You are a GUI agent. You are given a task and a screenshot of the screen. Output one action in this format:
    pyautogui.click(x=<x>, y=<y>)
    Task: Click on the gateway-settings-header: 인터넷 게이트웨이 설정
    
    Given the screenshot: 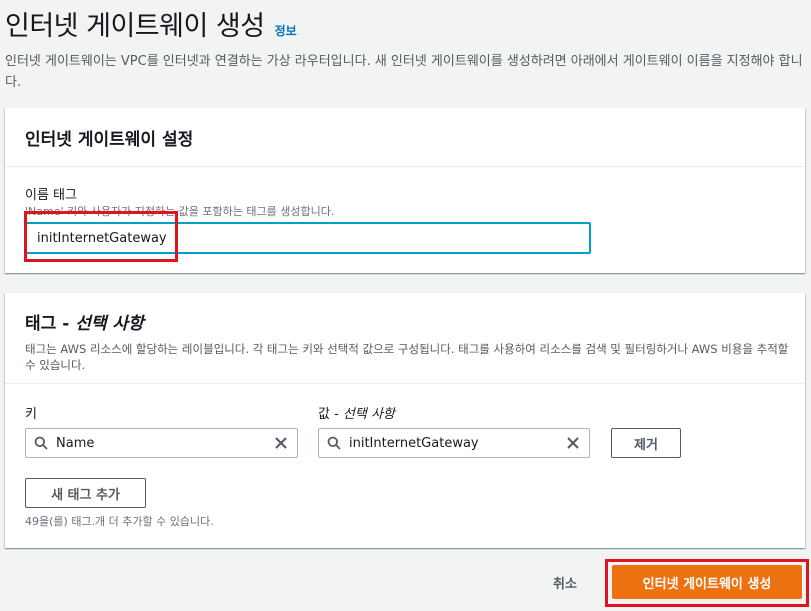 What is the action you would take?
    pyautogui.click(x=405, y=137)
    